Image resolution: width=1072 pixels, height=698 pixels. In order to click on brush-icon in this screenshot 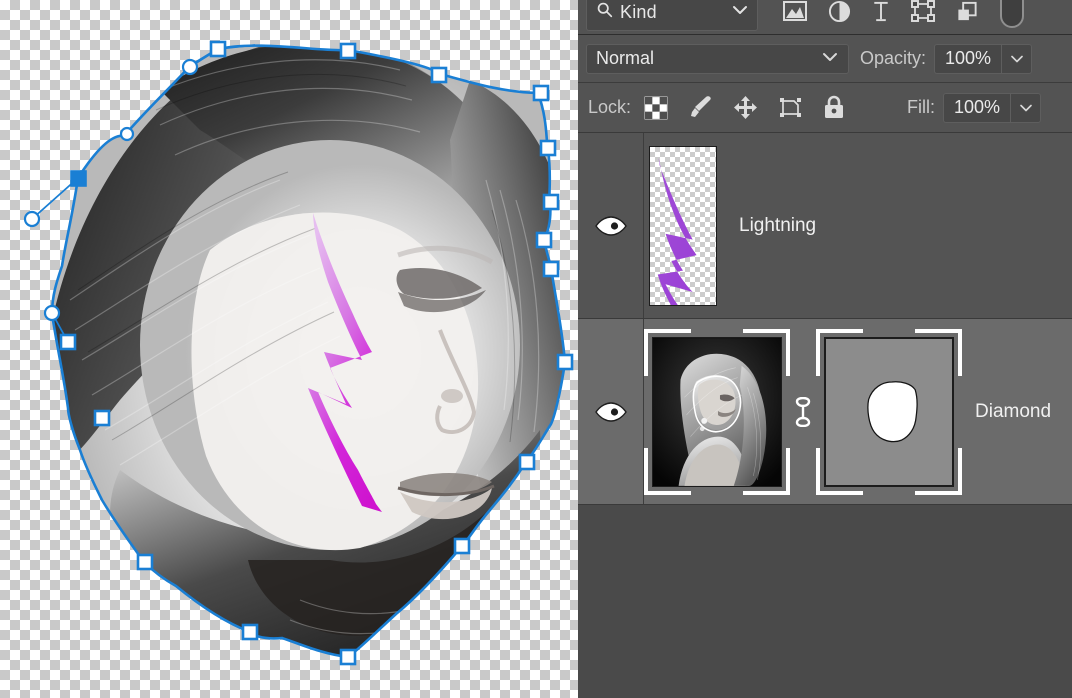, I will do `click(700, 107)`.